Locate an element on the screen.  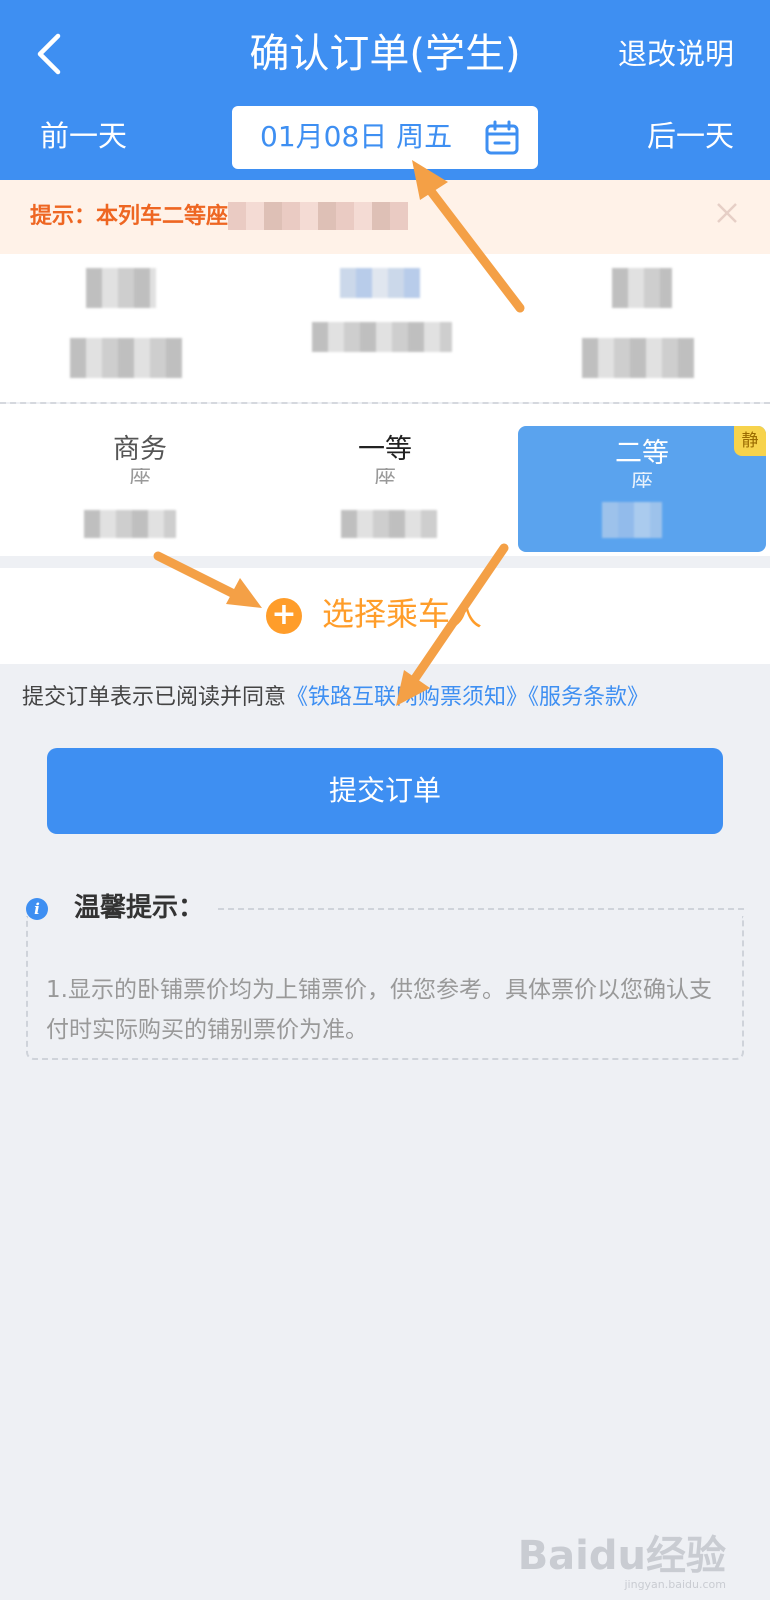
header: 确认订单(学生) 退改说明 前一天 后一天 01月08日 周五 is located at coordinates (385, 90).